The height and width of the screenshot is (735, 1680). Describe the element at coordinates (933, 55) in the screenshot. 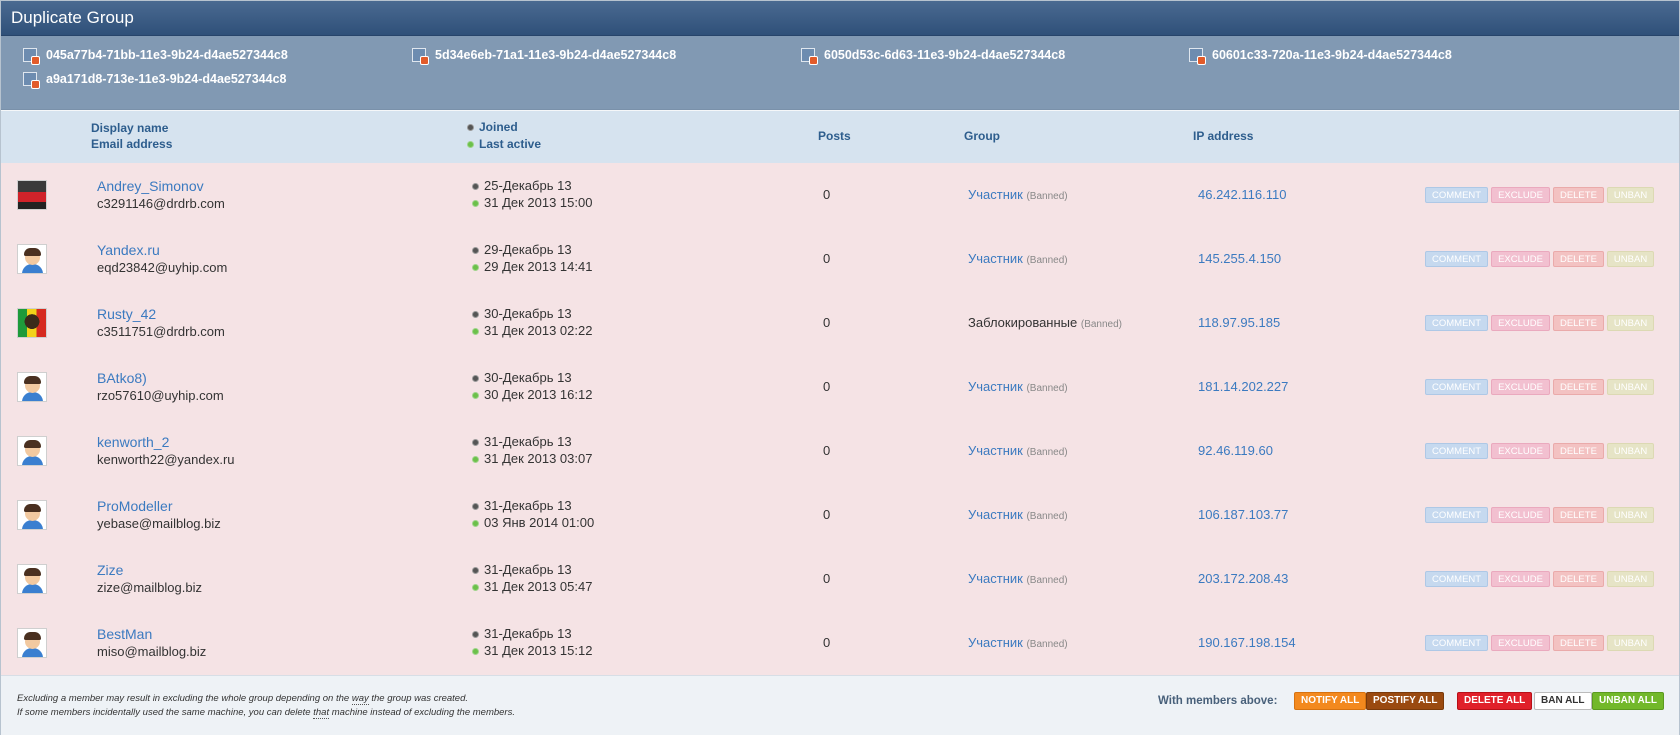

I see `machine-item: 6050d53c-6d63-11e3-9b24-d4ae527344c8` at that location.